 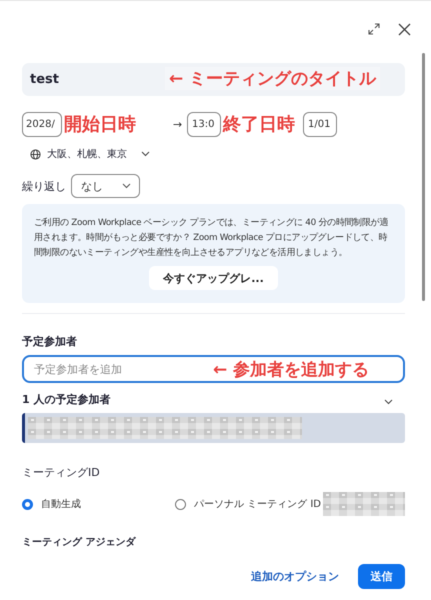 I want to click on end-date-field: 1/01, so click(x=320, y=124).